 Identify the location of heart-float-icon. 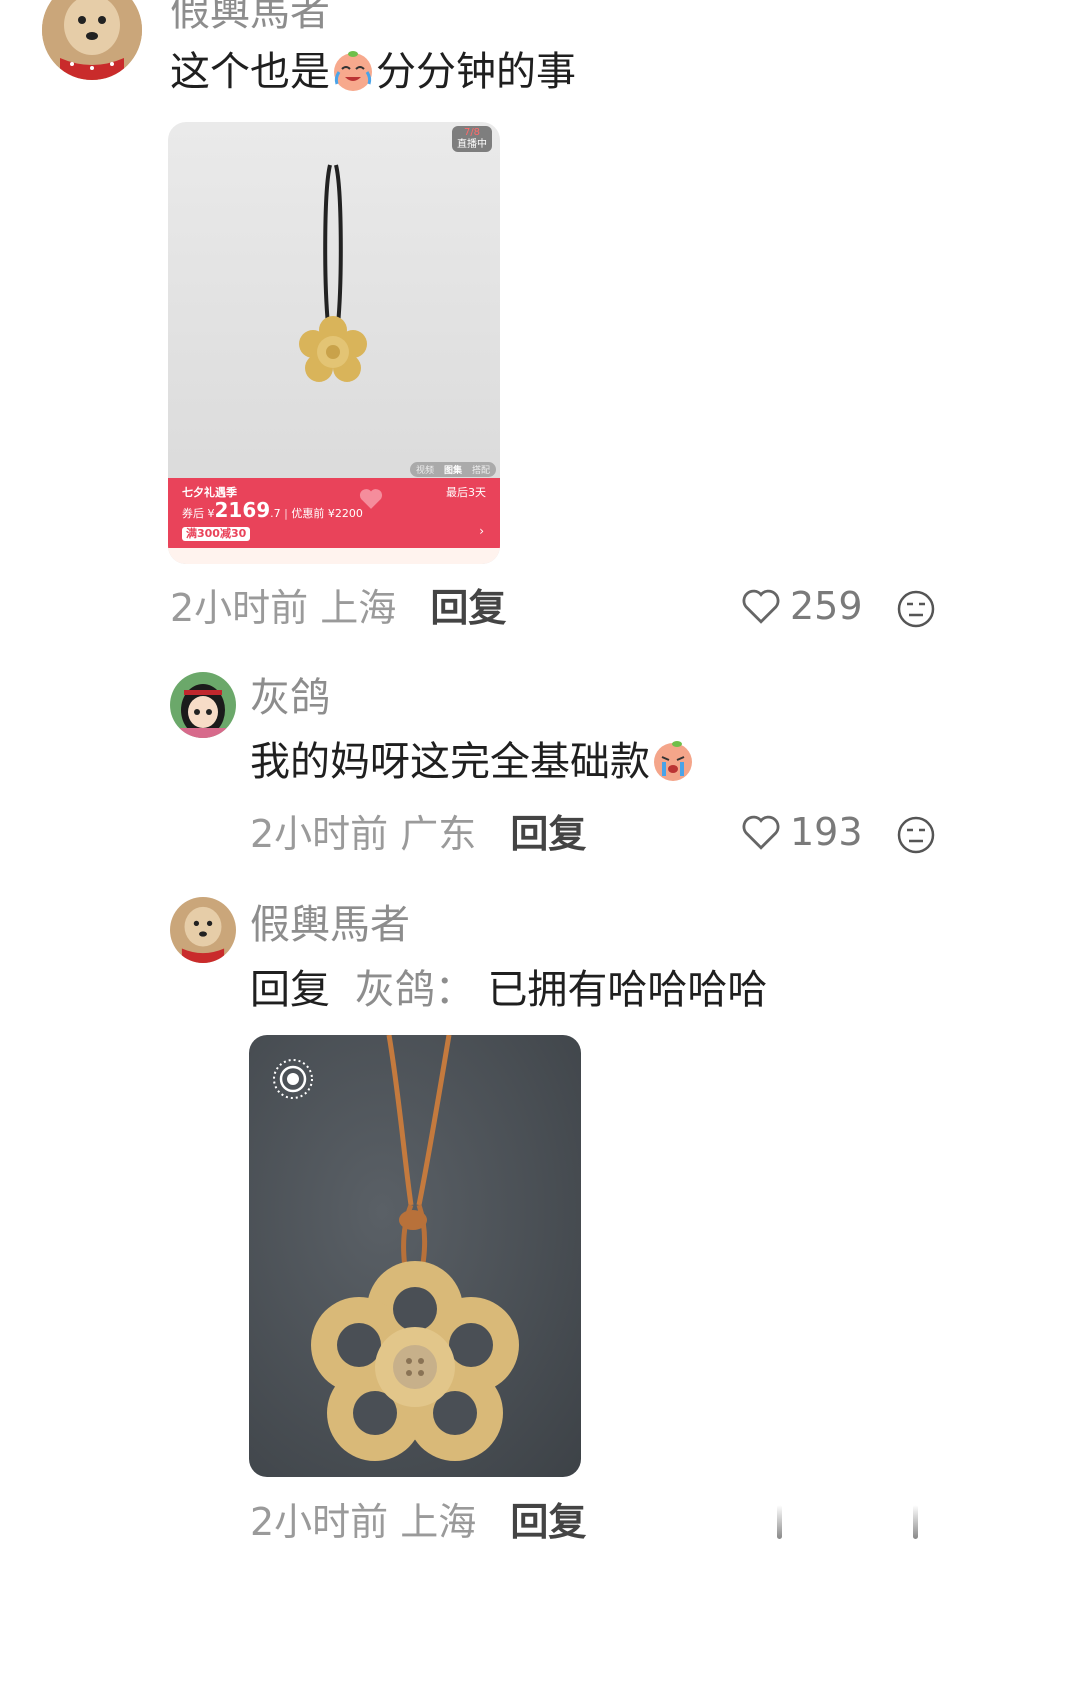
(371, 499).